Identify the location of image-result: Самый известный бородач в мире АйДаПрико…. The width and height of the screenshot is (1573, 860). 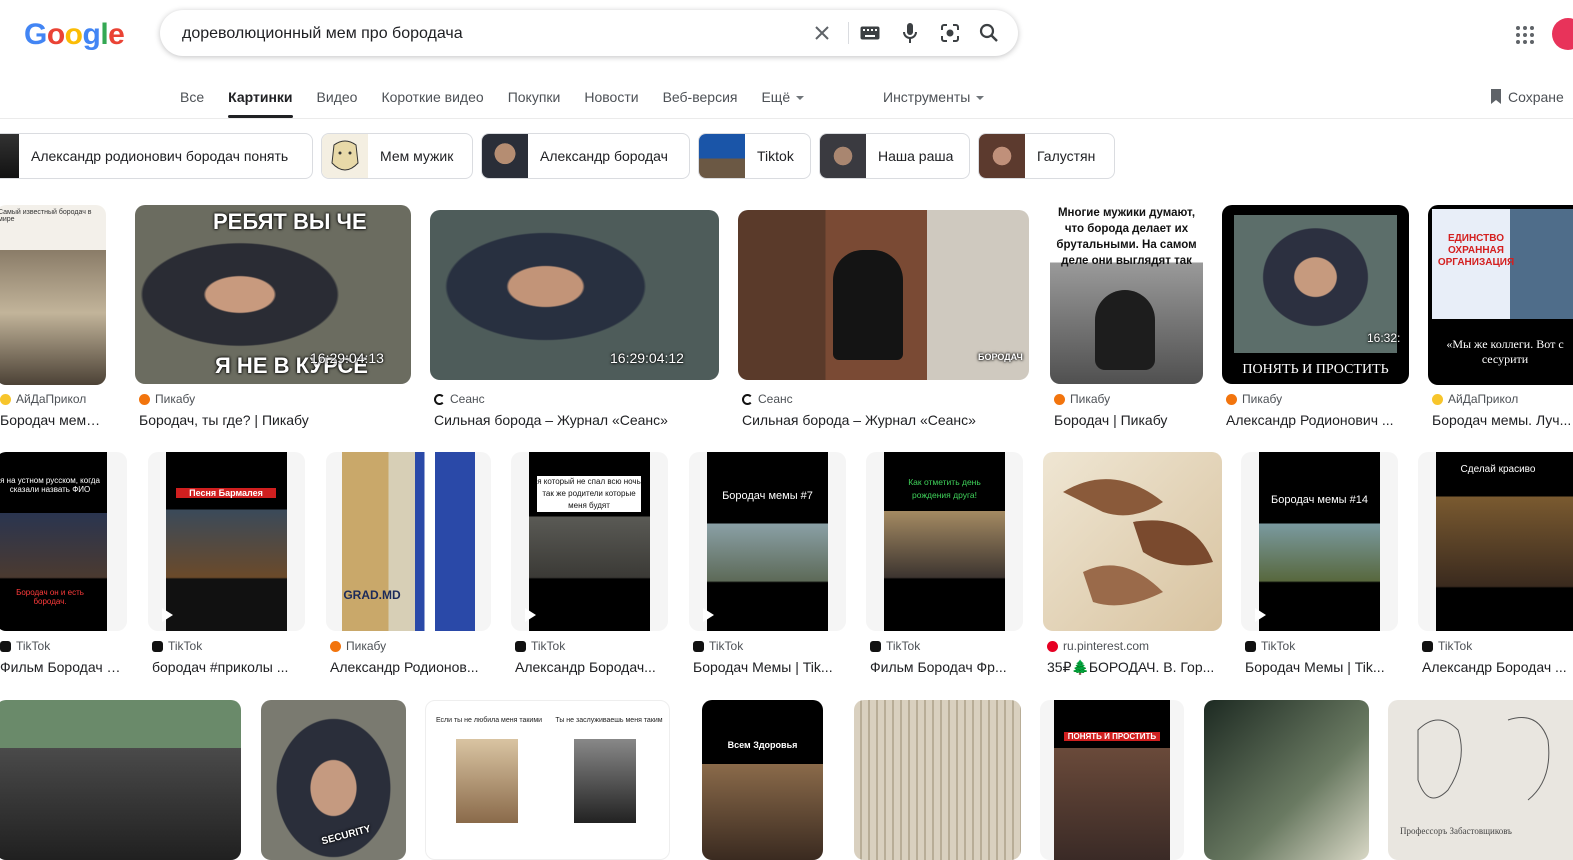
(55, 320).